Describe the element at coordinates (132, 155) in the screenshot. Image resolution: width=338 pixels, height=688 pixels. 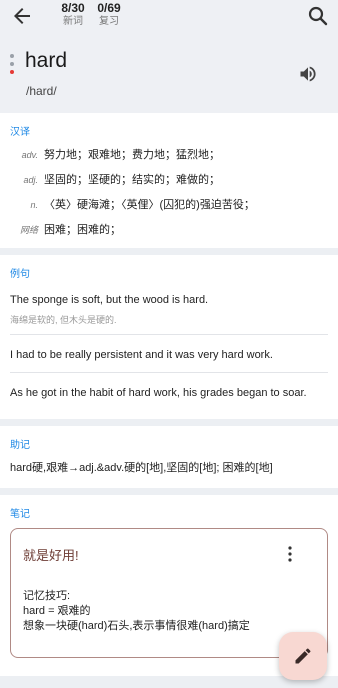
I see `definition-text: 努力地；艰难地；费力地；猛烈地；` at that location.